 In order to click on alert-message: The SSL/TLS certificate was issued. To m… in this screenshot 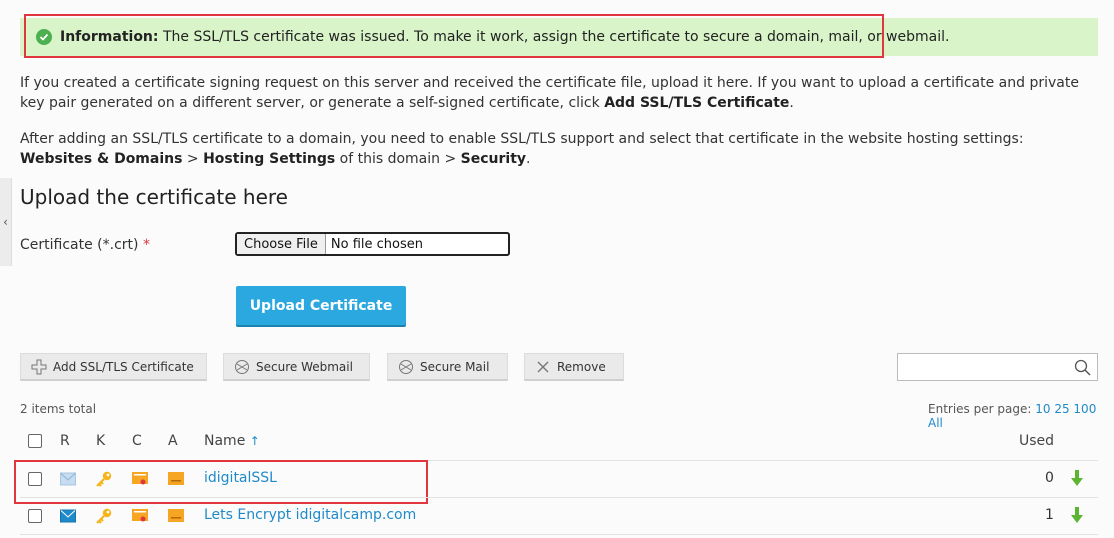, I will do `click(556, 37)`.